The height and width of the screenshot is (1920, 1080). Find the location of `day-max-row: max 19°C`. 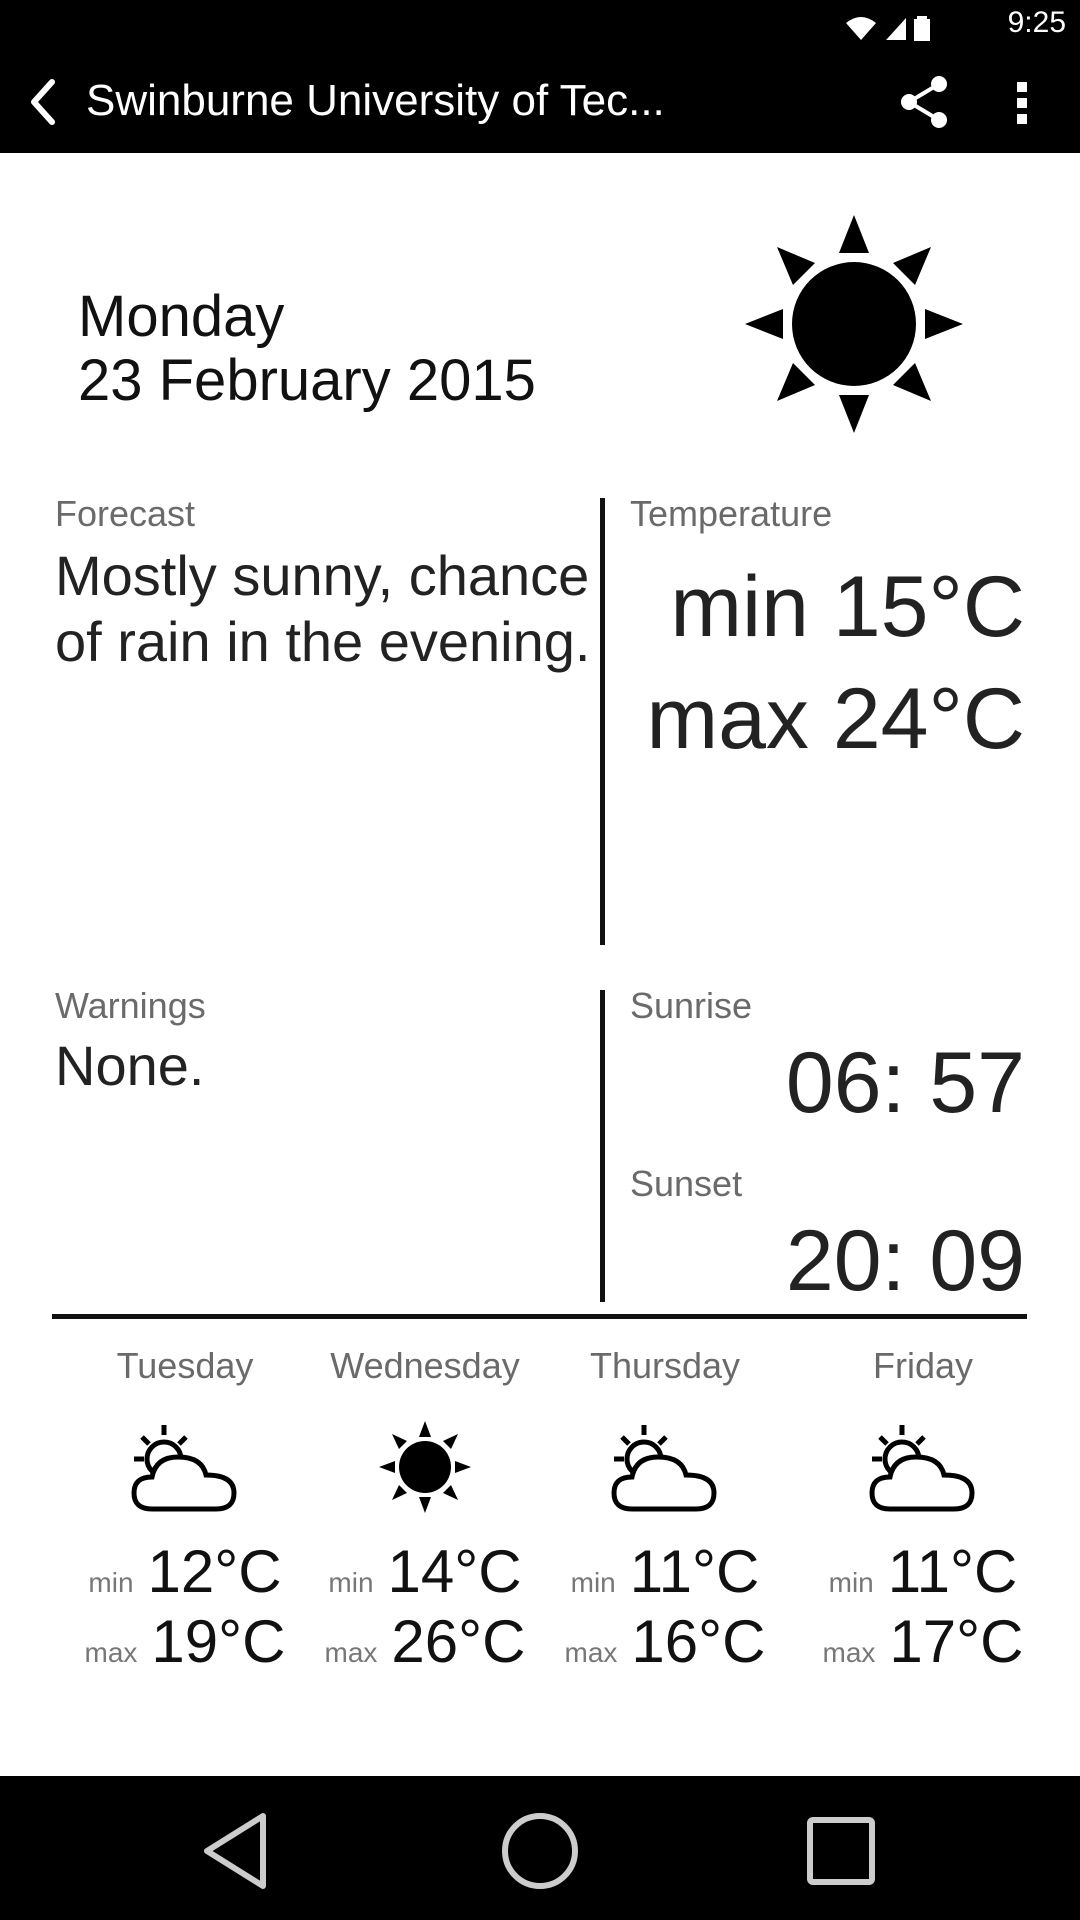

day-max-row: max 19°C is located at coordinates (185, 1642).